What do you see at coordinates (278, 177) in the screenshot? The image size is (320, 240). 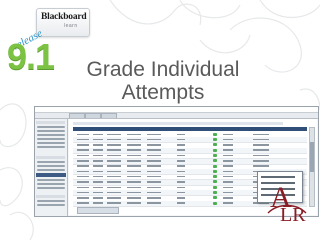 I see `context-menu-item` at bounding box center [278, 177].